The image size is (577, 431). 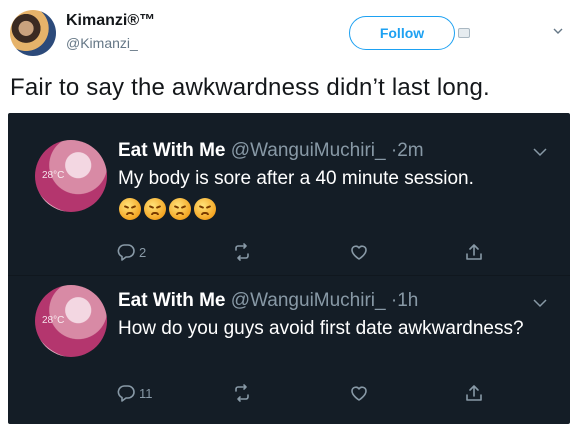 I want to click on author-name: Kimanzi®™, so click(x=110, y=21).